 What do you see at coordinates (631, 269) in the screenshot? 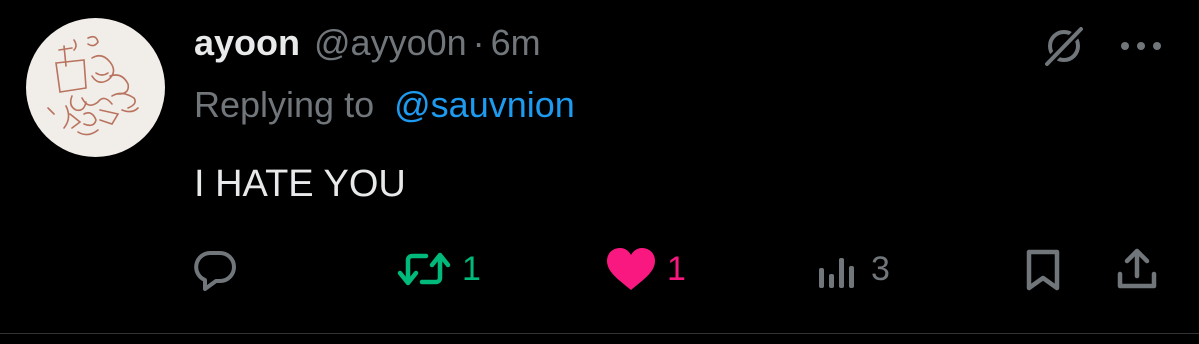
I see `heart-icon` at bounding box center [631, 269].